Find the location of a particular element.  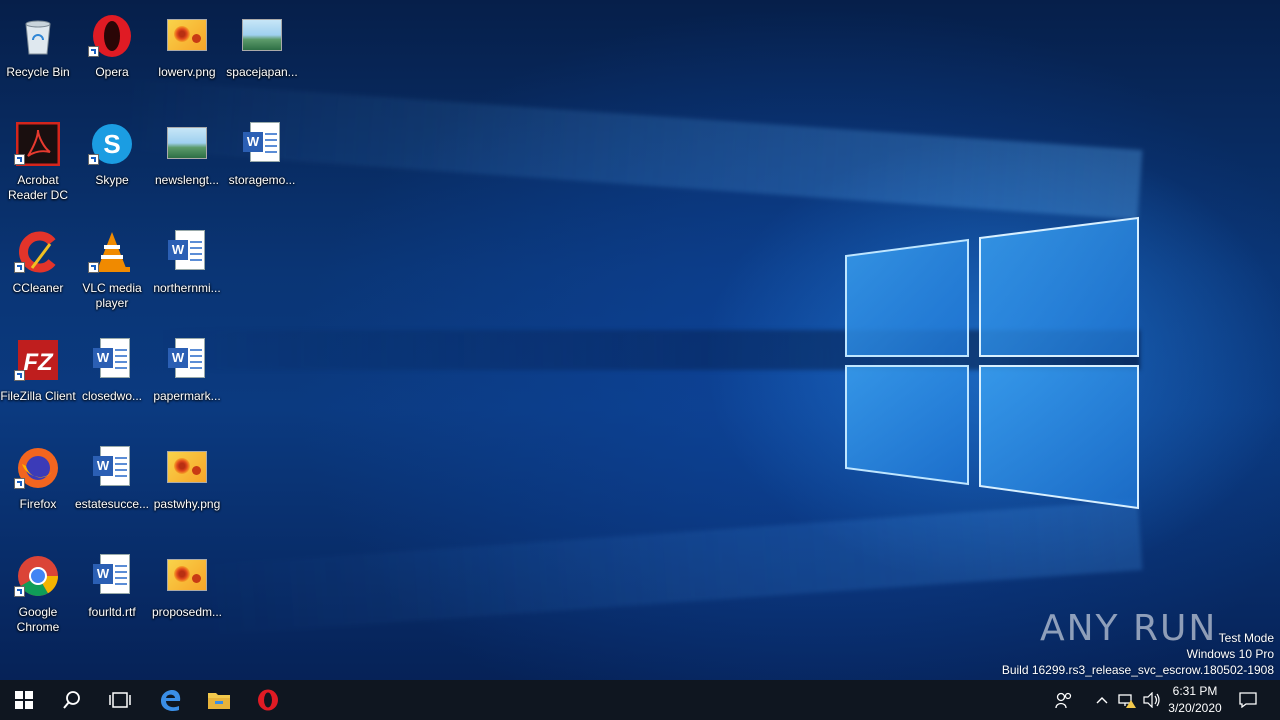

desktop-icon-pastwhy: pastwhy.png is located at coordinates (187, 490).